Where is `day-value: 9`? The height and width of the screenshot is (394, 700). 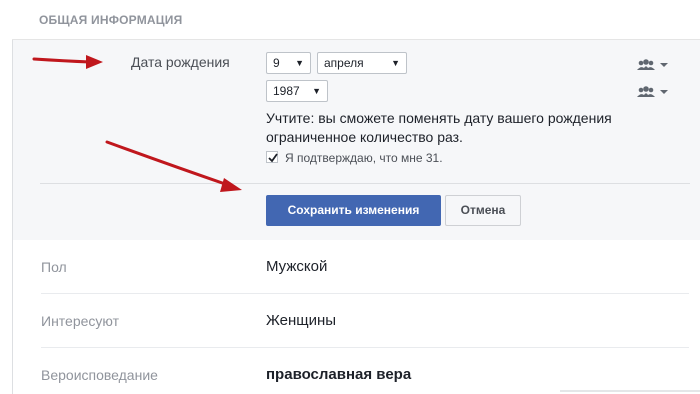
day-value: 9 is located at coordinates (276, 63).